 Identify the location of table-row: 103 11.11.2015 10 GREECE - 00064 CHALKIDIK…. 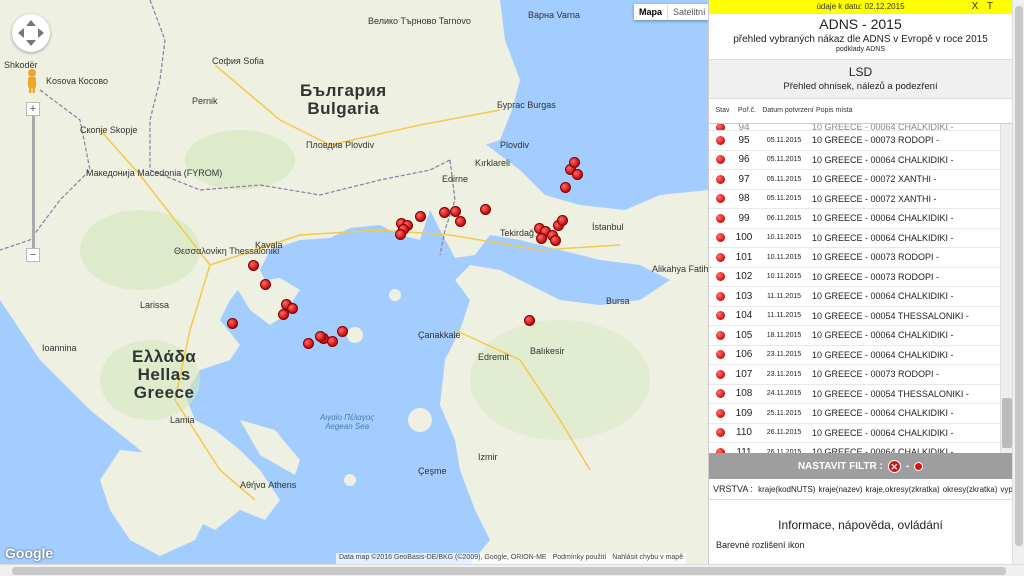
(860, 297).